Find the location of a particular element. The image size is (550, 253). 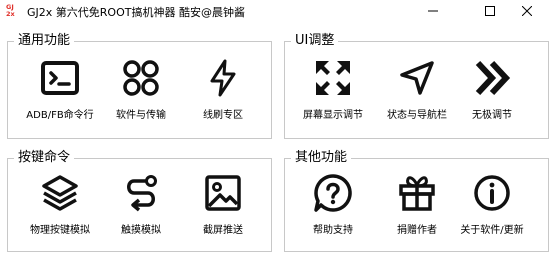

button-touch-sim: 触摸模拟 is located at coordinates (141, 203).